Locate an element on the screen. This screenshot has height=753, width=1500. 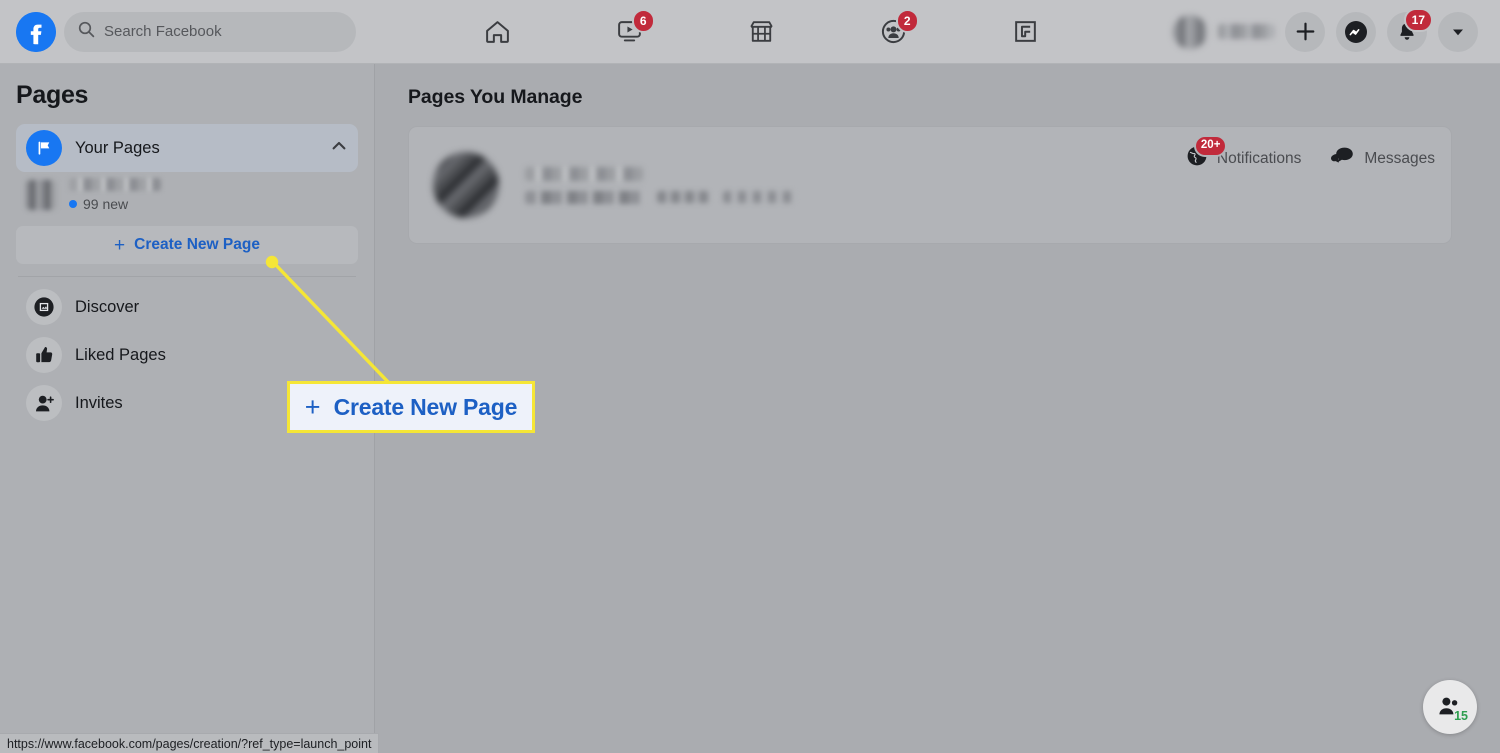
unread-dot-icon is located at coordinates (73, 204).